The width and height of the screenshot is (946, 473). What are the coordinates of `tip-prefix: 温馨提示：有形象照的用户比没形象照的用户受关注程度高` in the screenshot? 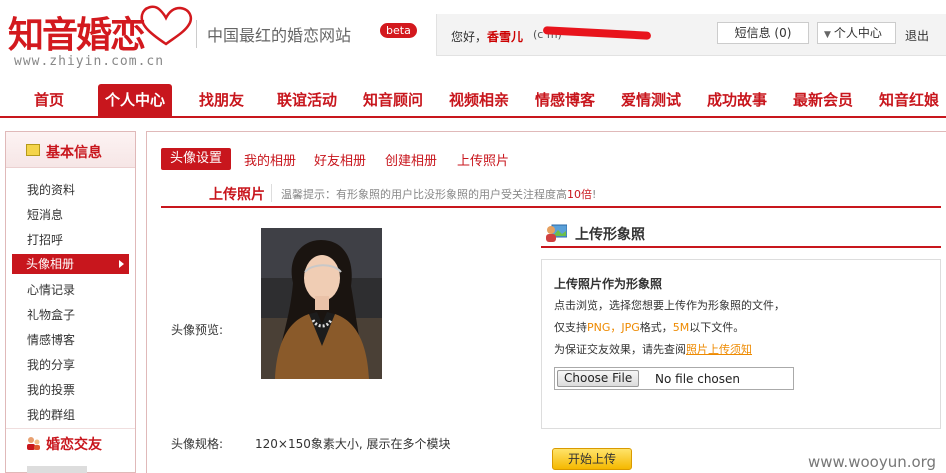 It's located at (424, 194).